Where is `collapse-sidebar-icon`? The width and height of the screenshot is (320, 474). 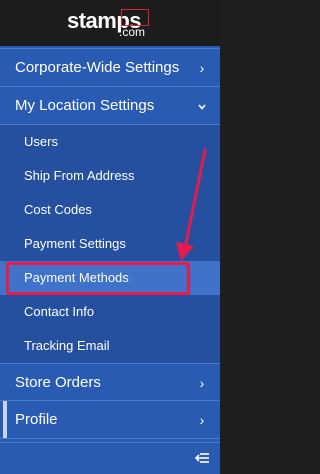
collapse-sidebar-icon is located at coordinates (202, 458).